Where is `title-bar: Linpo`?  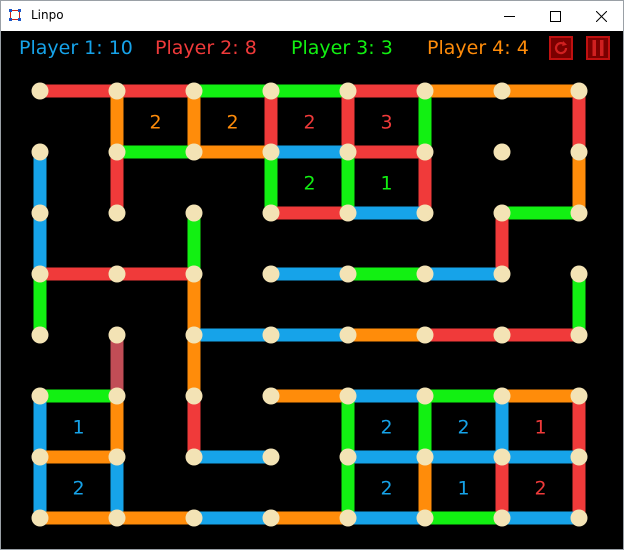 title-bar: Linpo is located at coordinates (312, 16).